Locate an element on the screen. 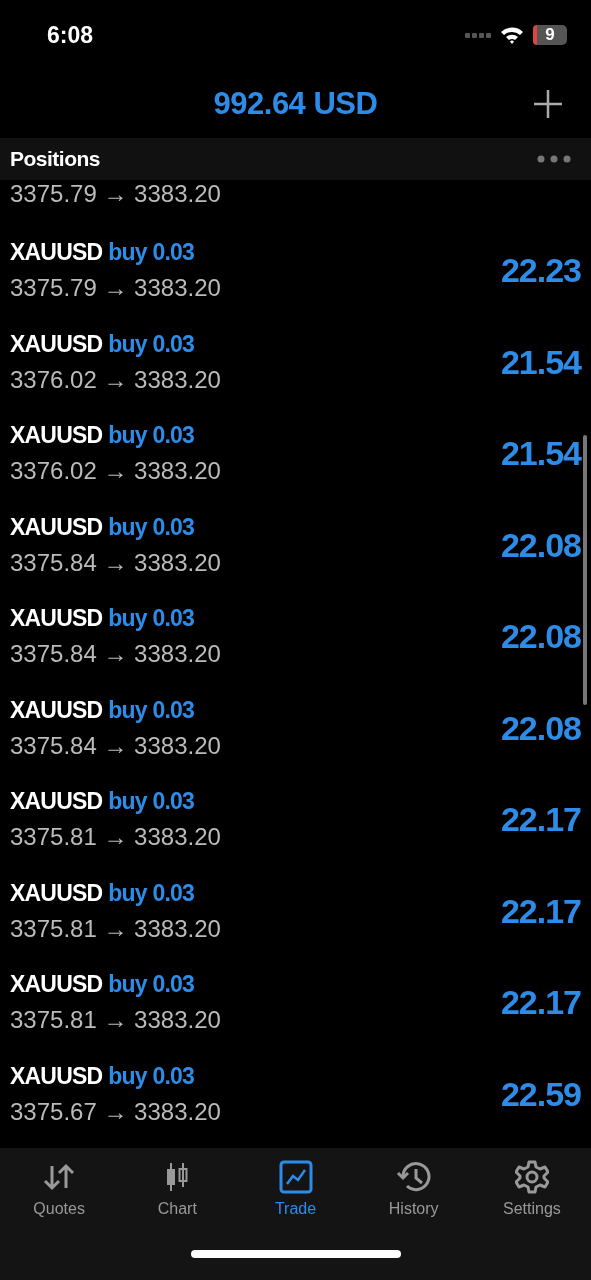 Image resolution: width=591 pixels, height=1280 pixels. tab: History is located at coordinates (413, 1189).